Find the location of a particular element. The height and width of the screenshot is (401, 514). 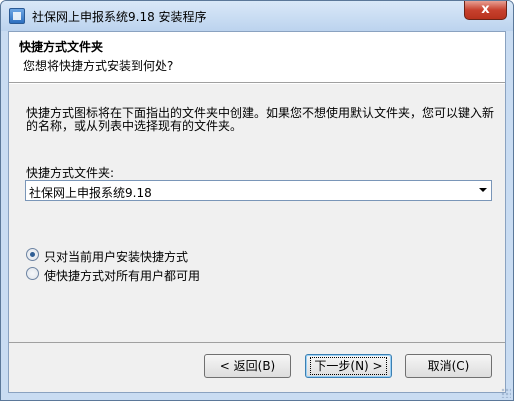

next-button-label: 下一步(N) > is located at coordinates (348, 366).